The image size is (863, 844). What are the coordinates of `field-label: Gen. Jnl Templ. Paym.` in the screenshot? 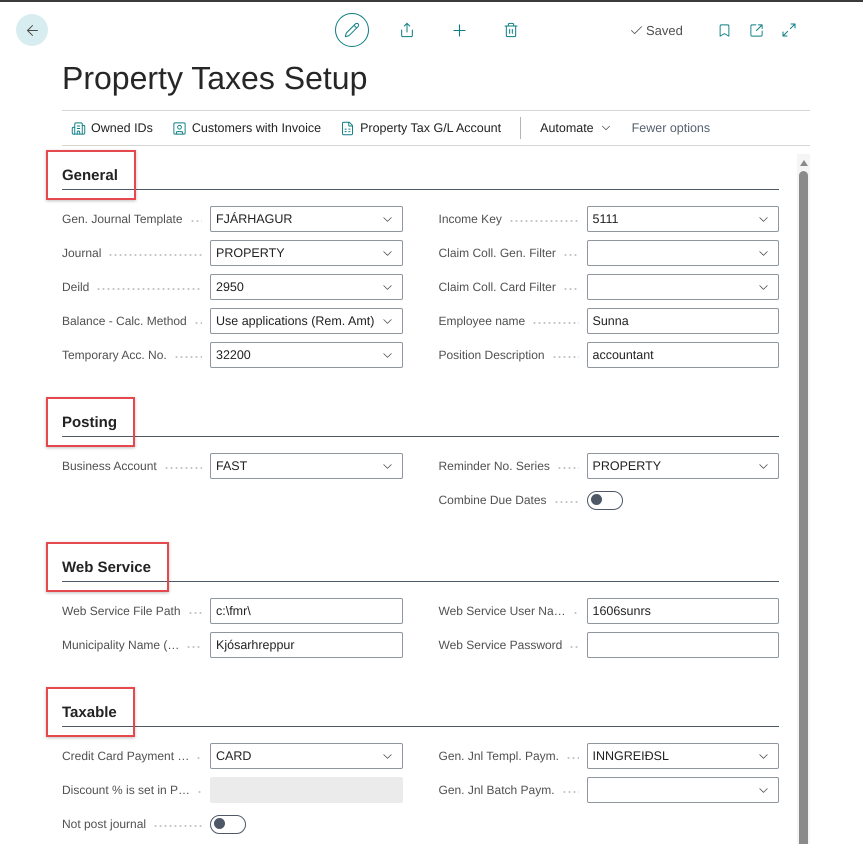 It's located at (498, 756).